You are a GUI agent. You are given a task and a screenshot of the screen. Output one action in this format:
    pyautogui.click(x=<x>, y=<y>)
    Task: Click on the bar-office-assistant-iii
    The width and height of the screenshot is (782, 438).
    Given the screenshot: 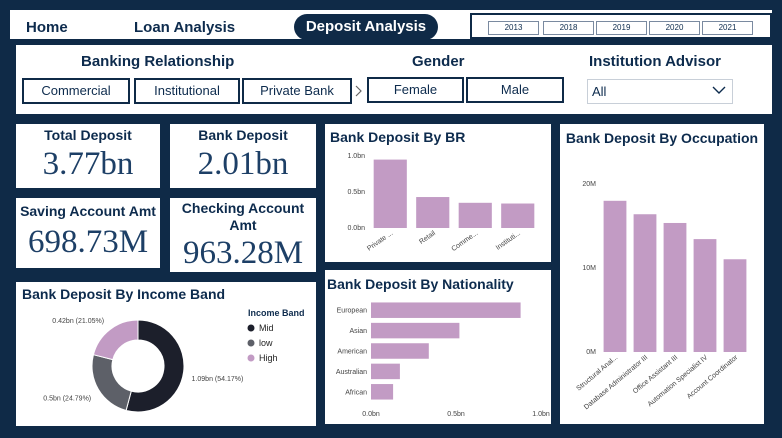 What is the action you would take?
    pyautogui.click(x=675, y=287)
    